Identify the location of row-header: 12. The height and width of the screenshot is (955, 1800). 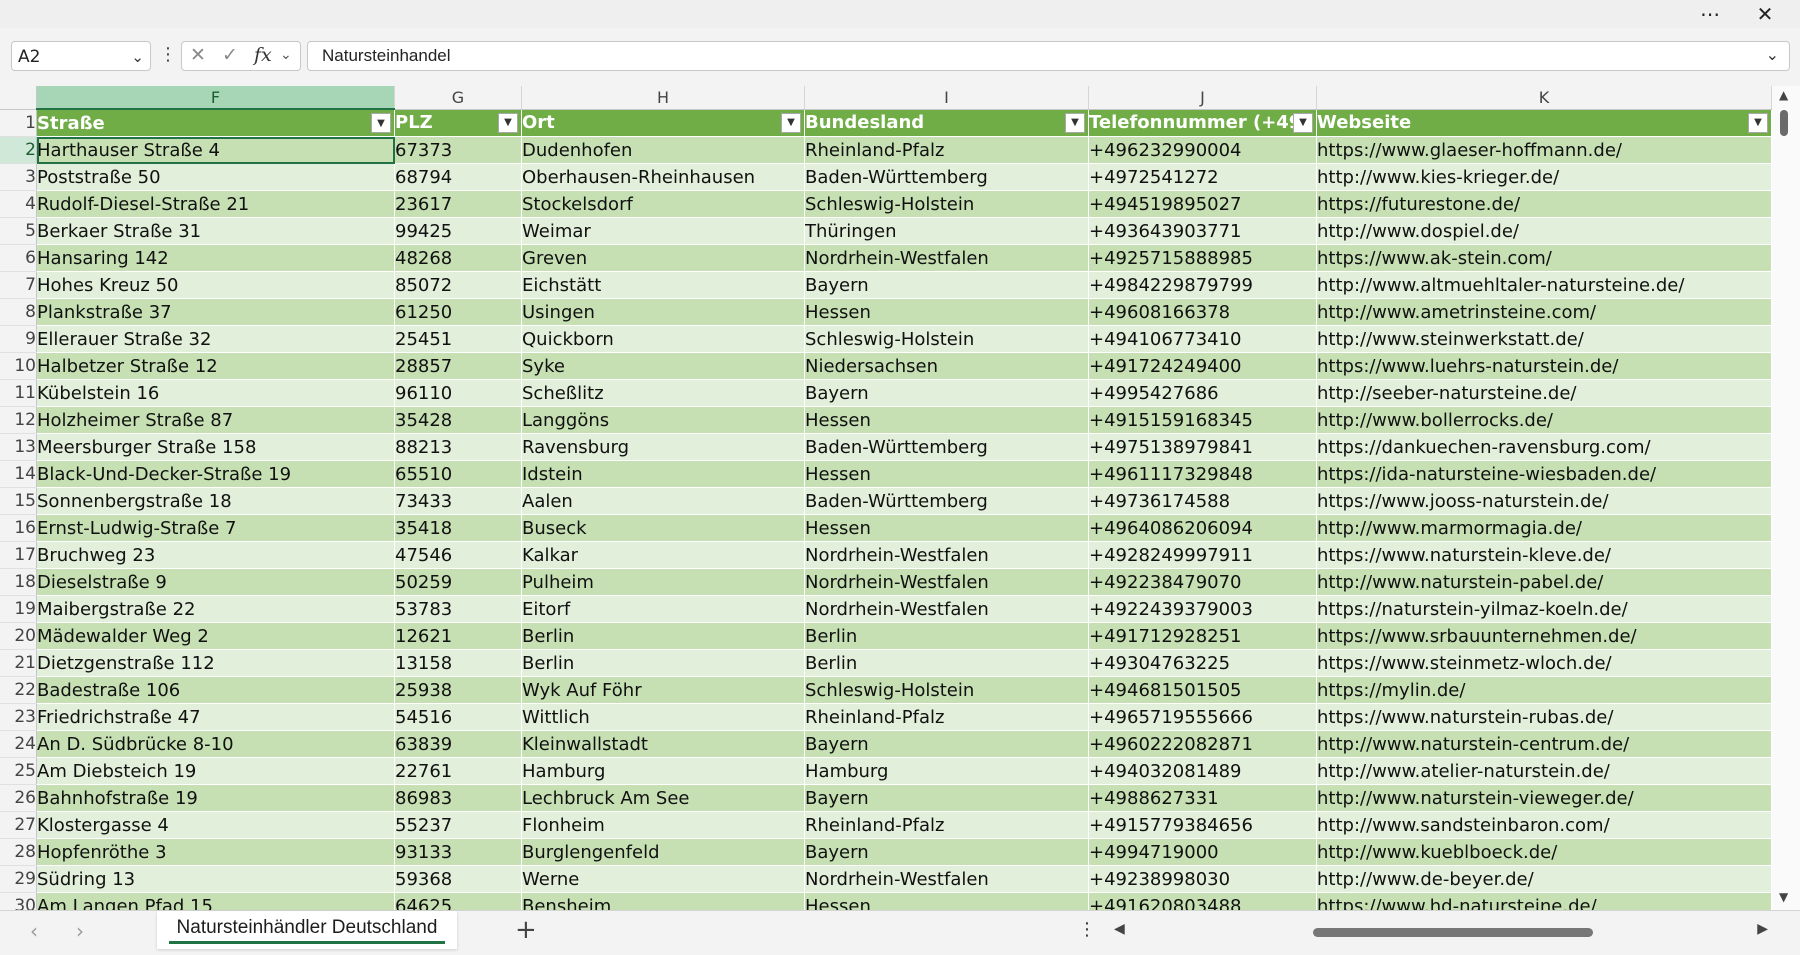
(18, 420).